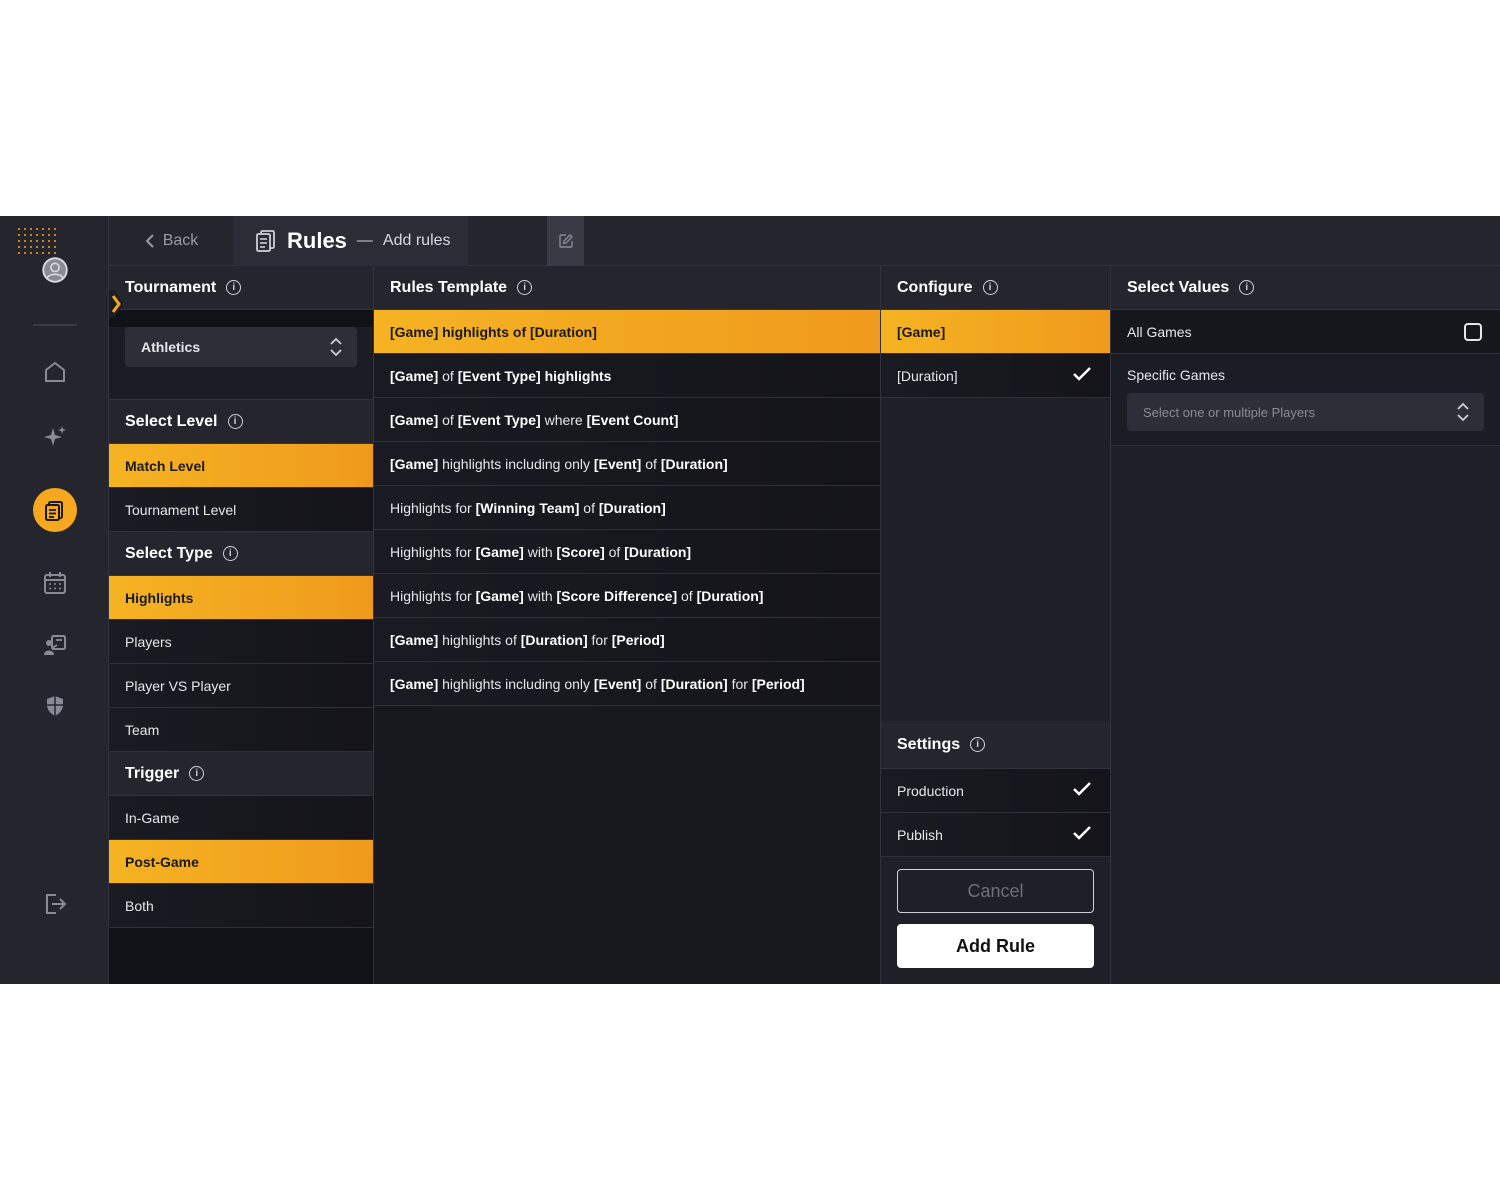 Image resolution: width=1500 pixels, height=1200 pixels. Describe the element at coordinates (241, 510) in the screenshot. I see `level-option-tournament: Tournament Level` at that location.